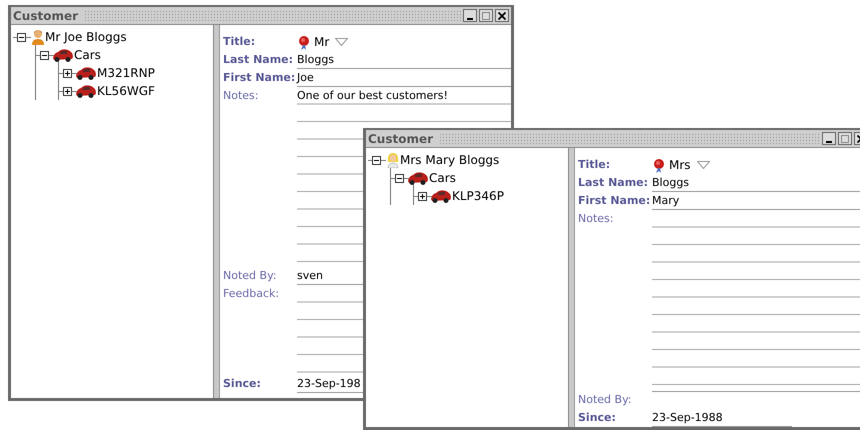 This screenshot has height=430, width=860. Describe the element at coordinates (681, 165) in the screenshot. I see `title-dropdown: Mrs` at that location.